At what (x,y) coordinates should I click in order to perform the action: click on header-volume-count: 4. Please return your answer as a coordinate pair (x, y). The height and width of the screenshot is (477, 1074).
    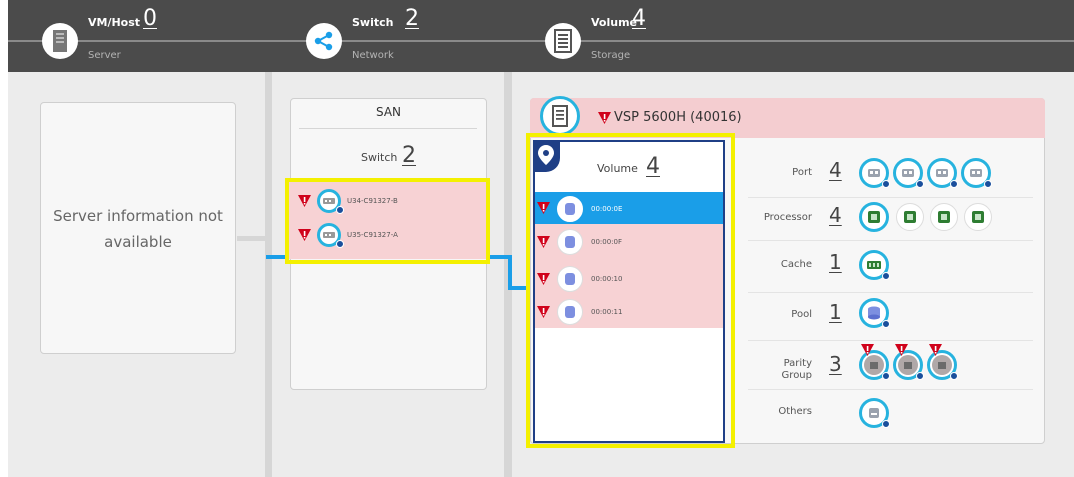
    Looking at the image, I should click on (639, 18).